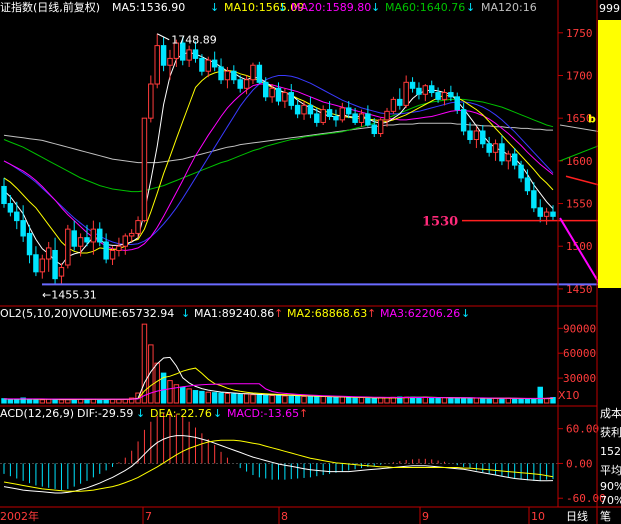 The height and width of the screenshot is (524, 621). What do you see at coordinates (123, 313) in the screenshot?
I see `volume-value: VOLUME:65732.94` at bounding box center [123, 313].